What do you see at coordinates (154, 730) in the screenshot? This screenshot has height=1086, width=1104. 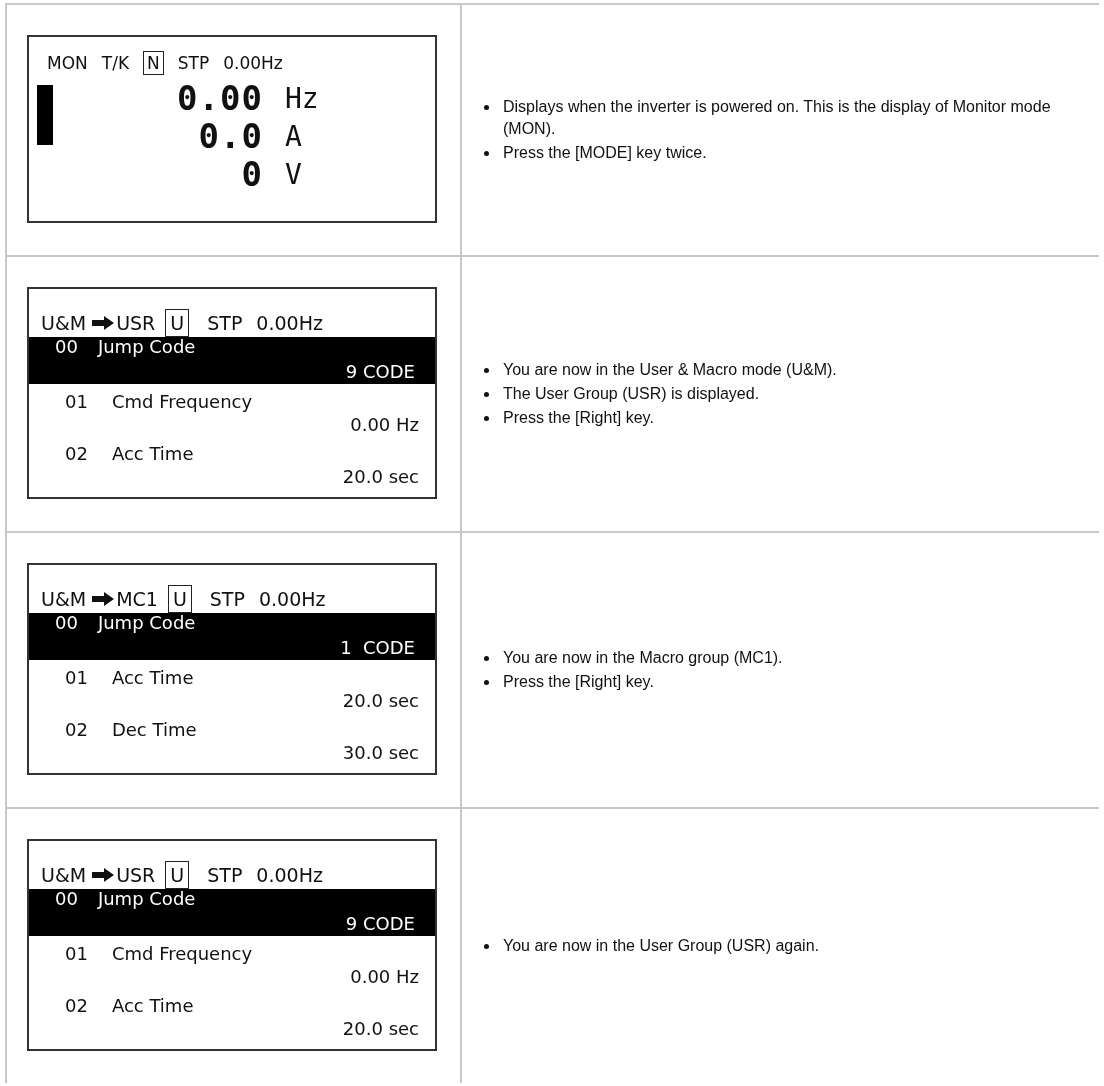 I see `parameter-name: Dec Time` at bounding box center [154, 730].